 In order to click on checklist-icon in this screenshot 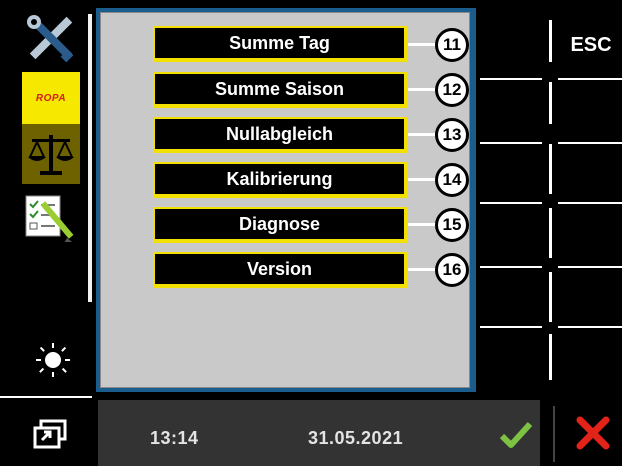, I will do `click(50, 217)`.